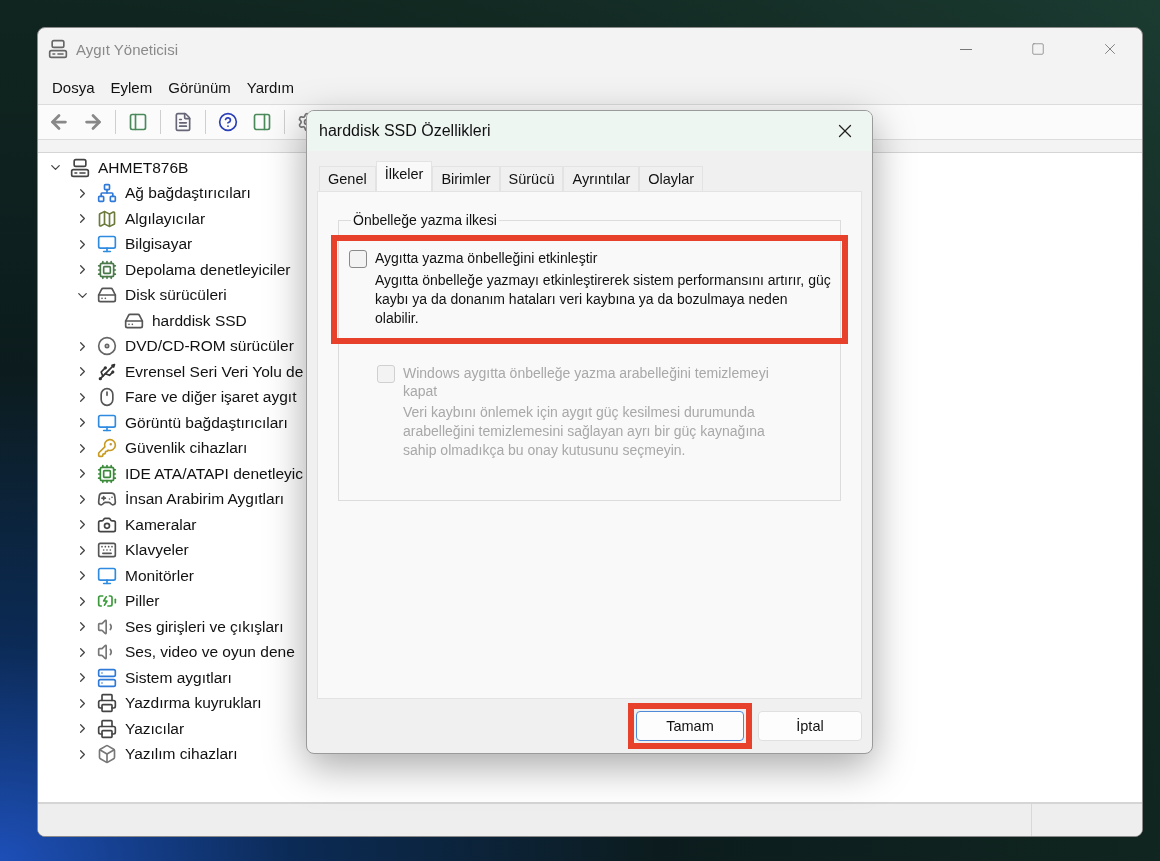 Image resolution: width=1160 pixels, height=861 pixels. Describe the element at coordinates (159, 244) in the screenshot. I see `tree-item: Bilgisayar` at that location.